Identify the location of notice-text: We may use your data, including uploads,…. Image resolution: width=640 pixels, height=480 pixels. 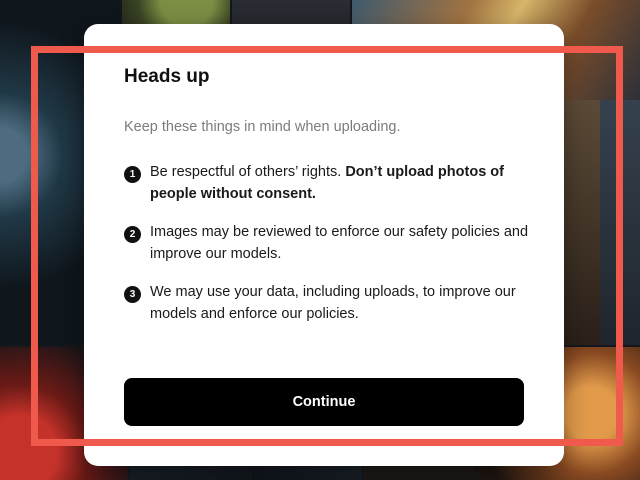
(333, 303).